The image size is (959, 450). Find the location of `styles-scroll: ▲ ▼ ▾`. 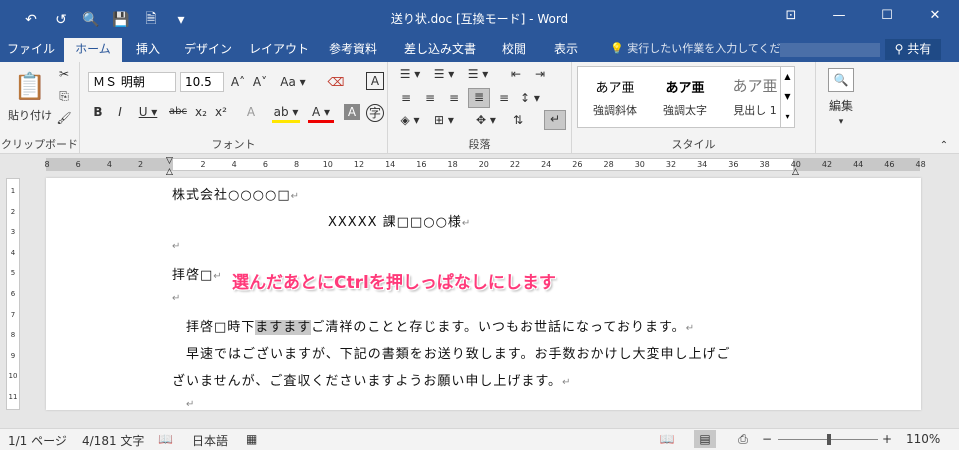

styles-scroll: ▲ ▼ ▾ is located at coordinates (787, 97).